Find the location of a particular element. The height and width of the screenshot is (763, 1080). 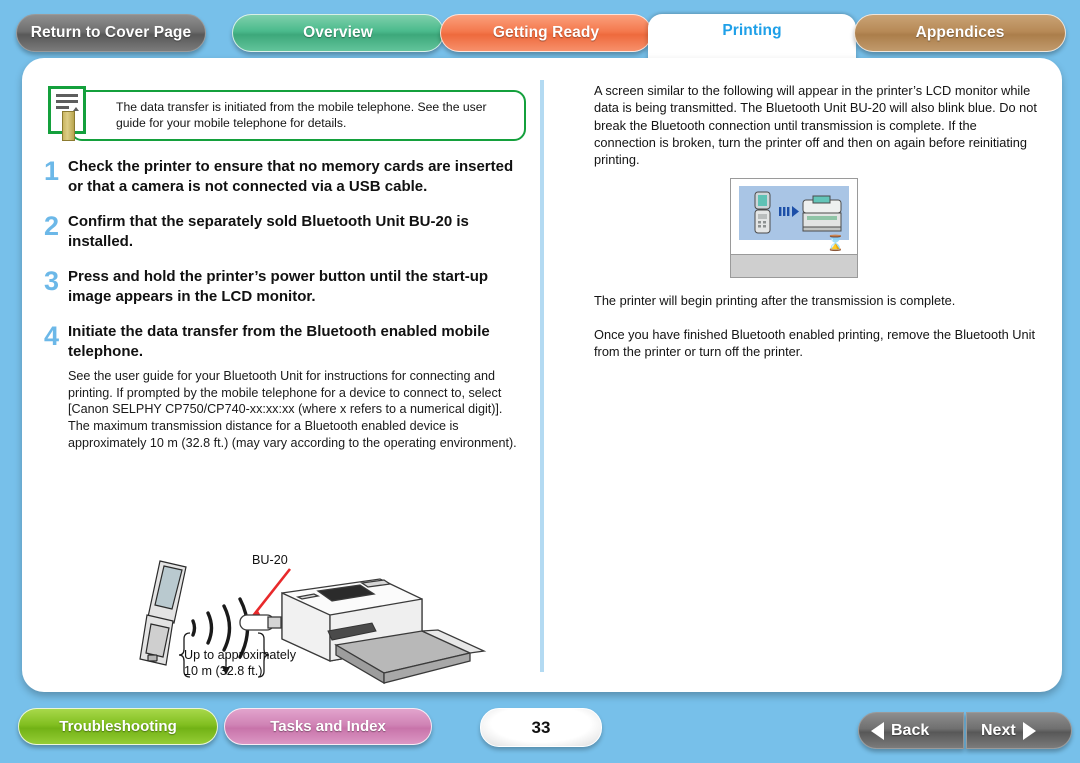

column-divider is located at coordinates (542, 376).